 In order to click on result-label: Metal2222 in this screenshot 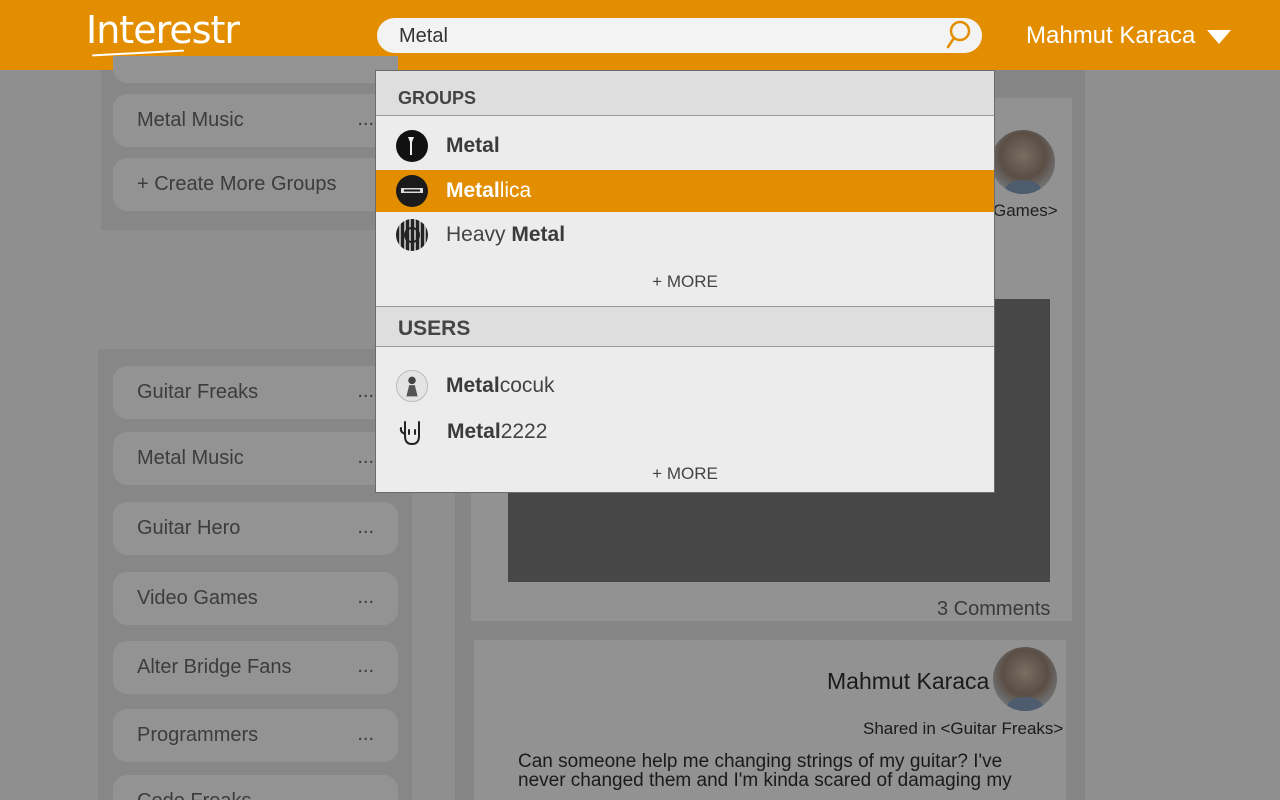, I will do `click(497, 431)`.